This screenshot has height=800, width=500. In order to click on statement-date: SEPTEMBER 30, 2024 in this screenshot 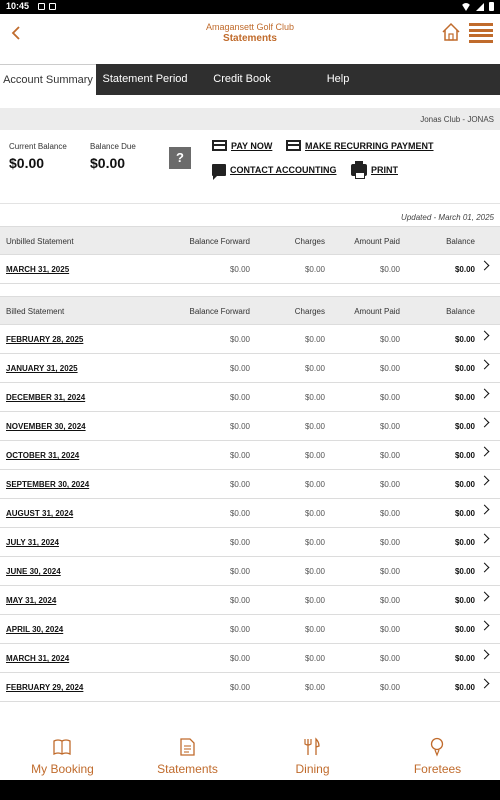, I will do `click(47, 484)`.